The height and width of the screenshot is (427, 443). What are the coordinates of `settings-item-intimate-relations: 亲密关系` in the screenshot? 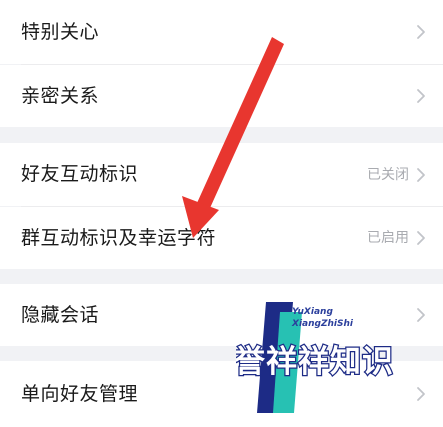 It's located at (221, 96).